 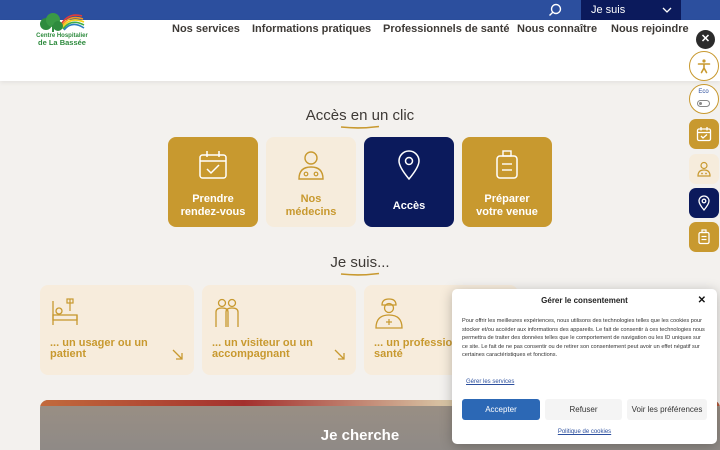 What do you see at coordinates (490, 382) in the screenshot?
I see `manage-services-link: Gérer les services` at bounding box center [490, 382].